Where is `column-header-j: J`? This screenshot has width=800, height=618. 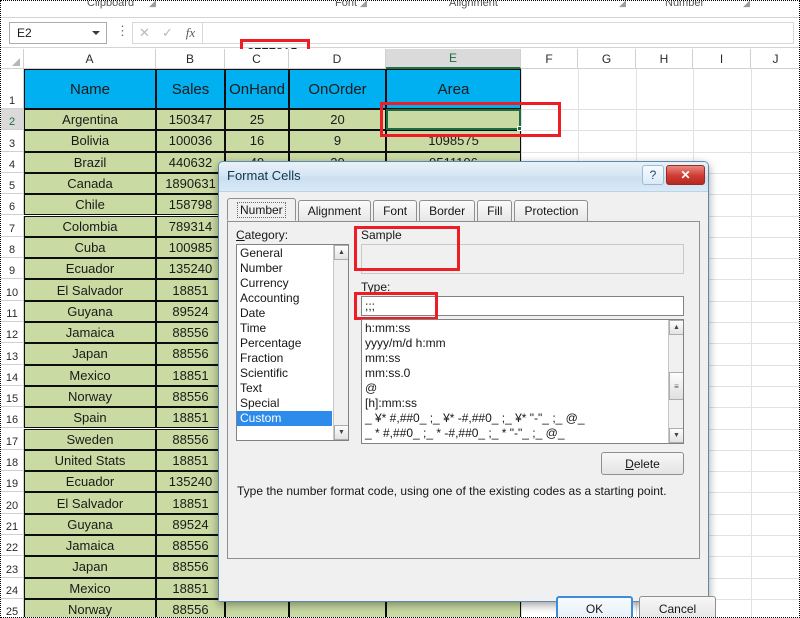
column-header-j: J is located at coordinates (775, 59).